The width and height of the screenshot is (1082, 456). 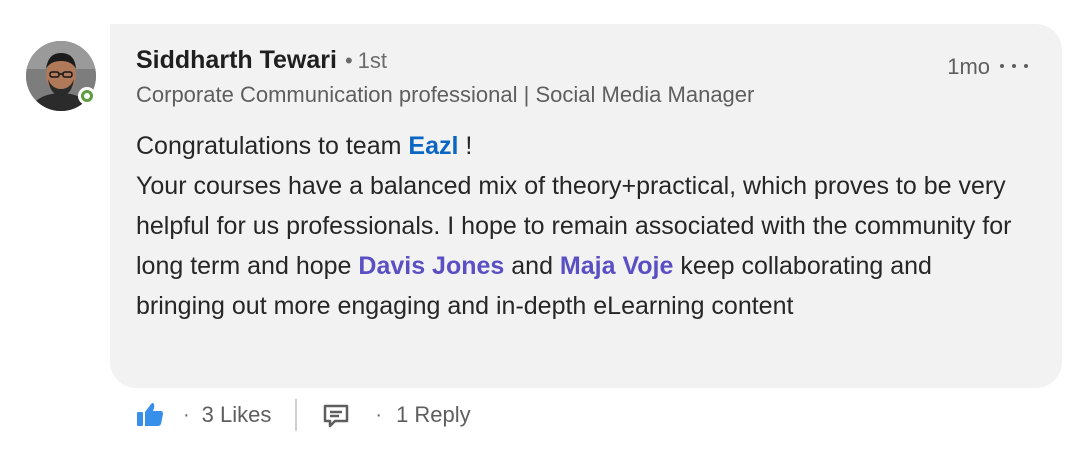 What do you see at coordinates (296, 415) in the screenshot?
I see `actions-divider` at bounding box center [296, 415].